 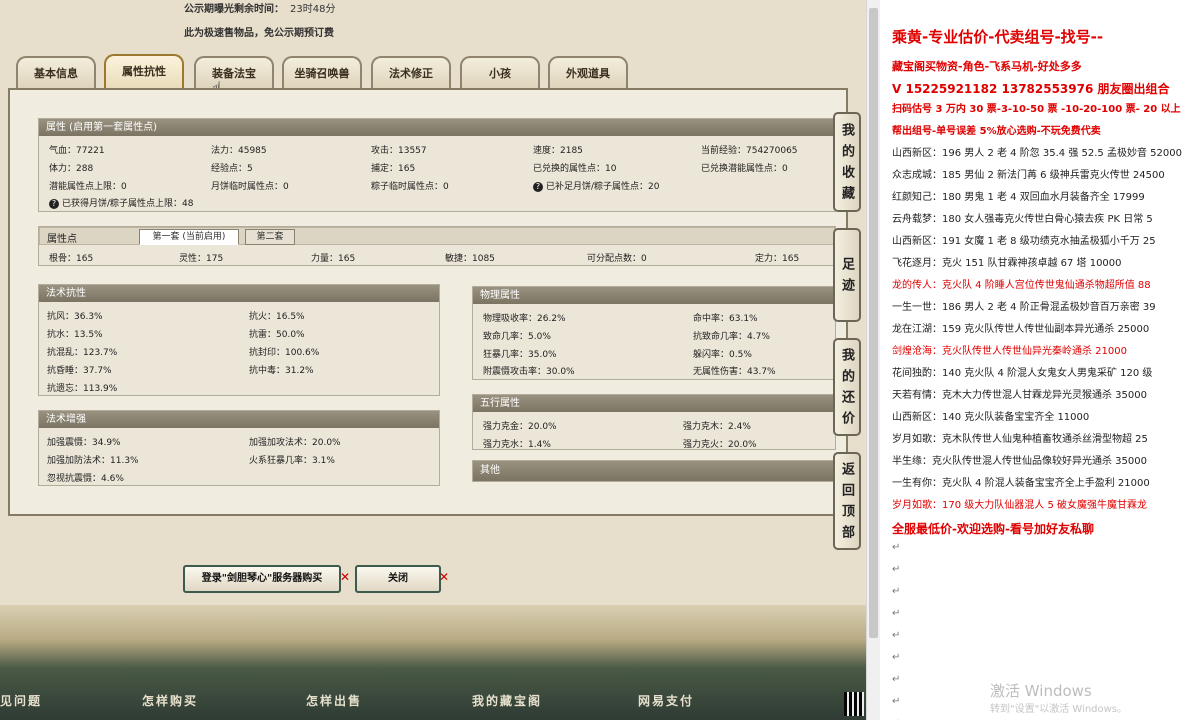 What do you see at coordinates (507, 700) in the screenshot?
I see `footer-link: 我的藏宝阁` at bounding box center [507, 700].